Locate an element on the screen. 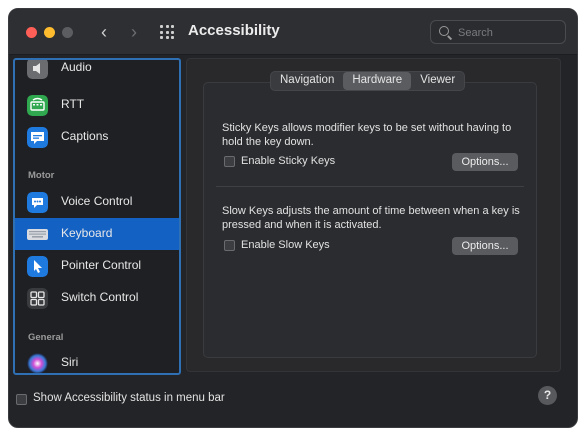 The width and height of the screenshot is (585, 438). rtt-icon is located at coordinates (37, 105).